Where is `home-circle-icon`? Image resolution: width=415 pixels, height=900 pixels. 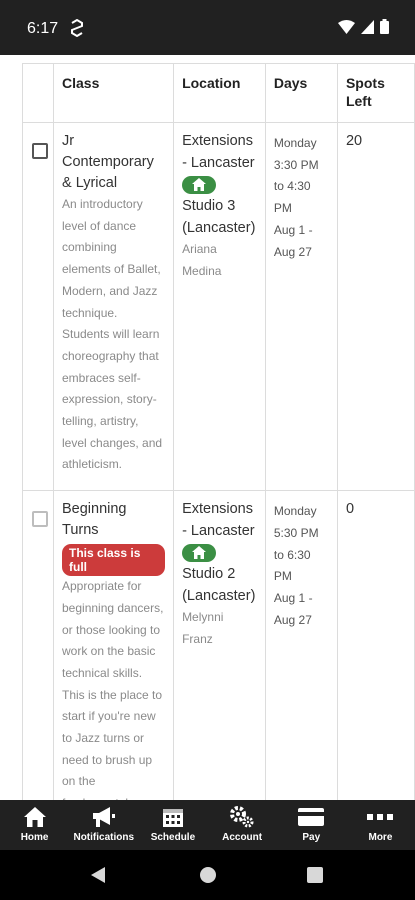
home-circle-icon is located at coordinates (208, 875).